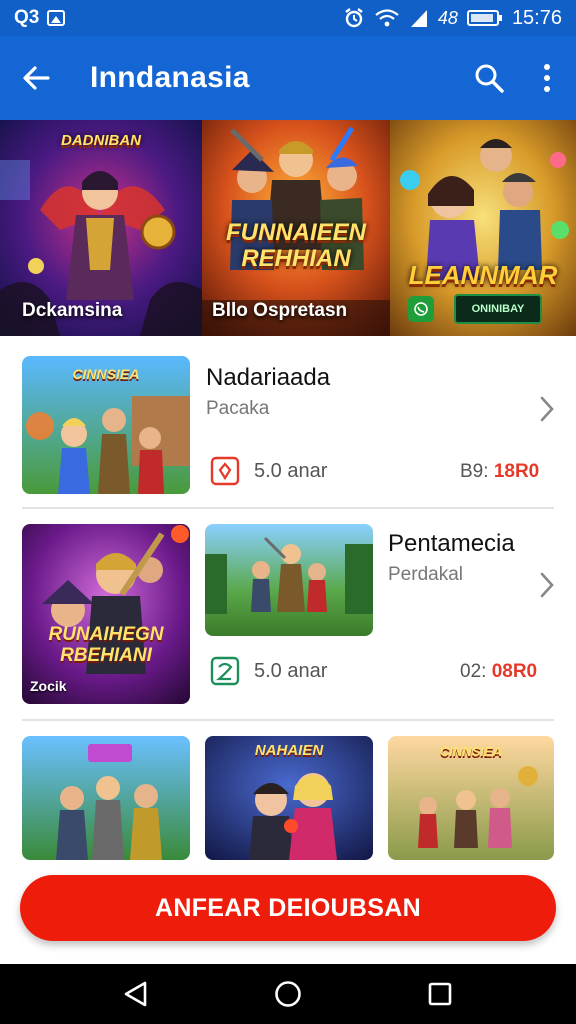  I want to click on banner-label-1: Dckamsina, so click(72, 310).